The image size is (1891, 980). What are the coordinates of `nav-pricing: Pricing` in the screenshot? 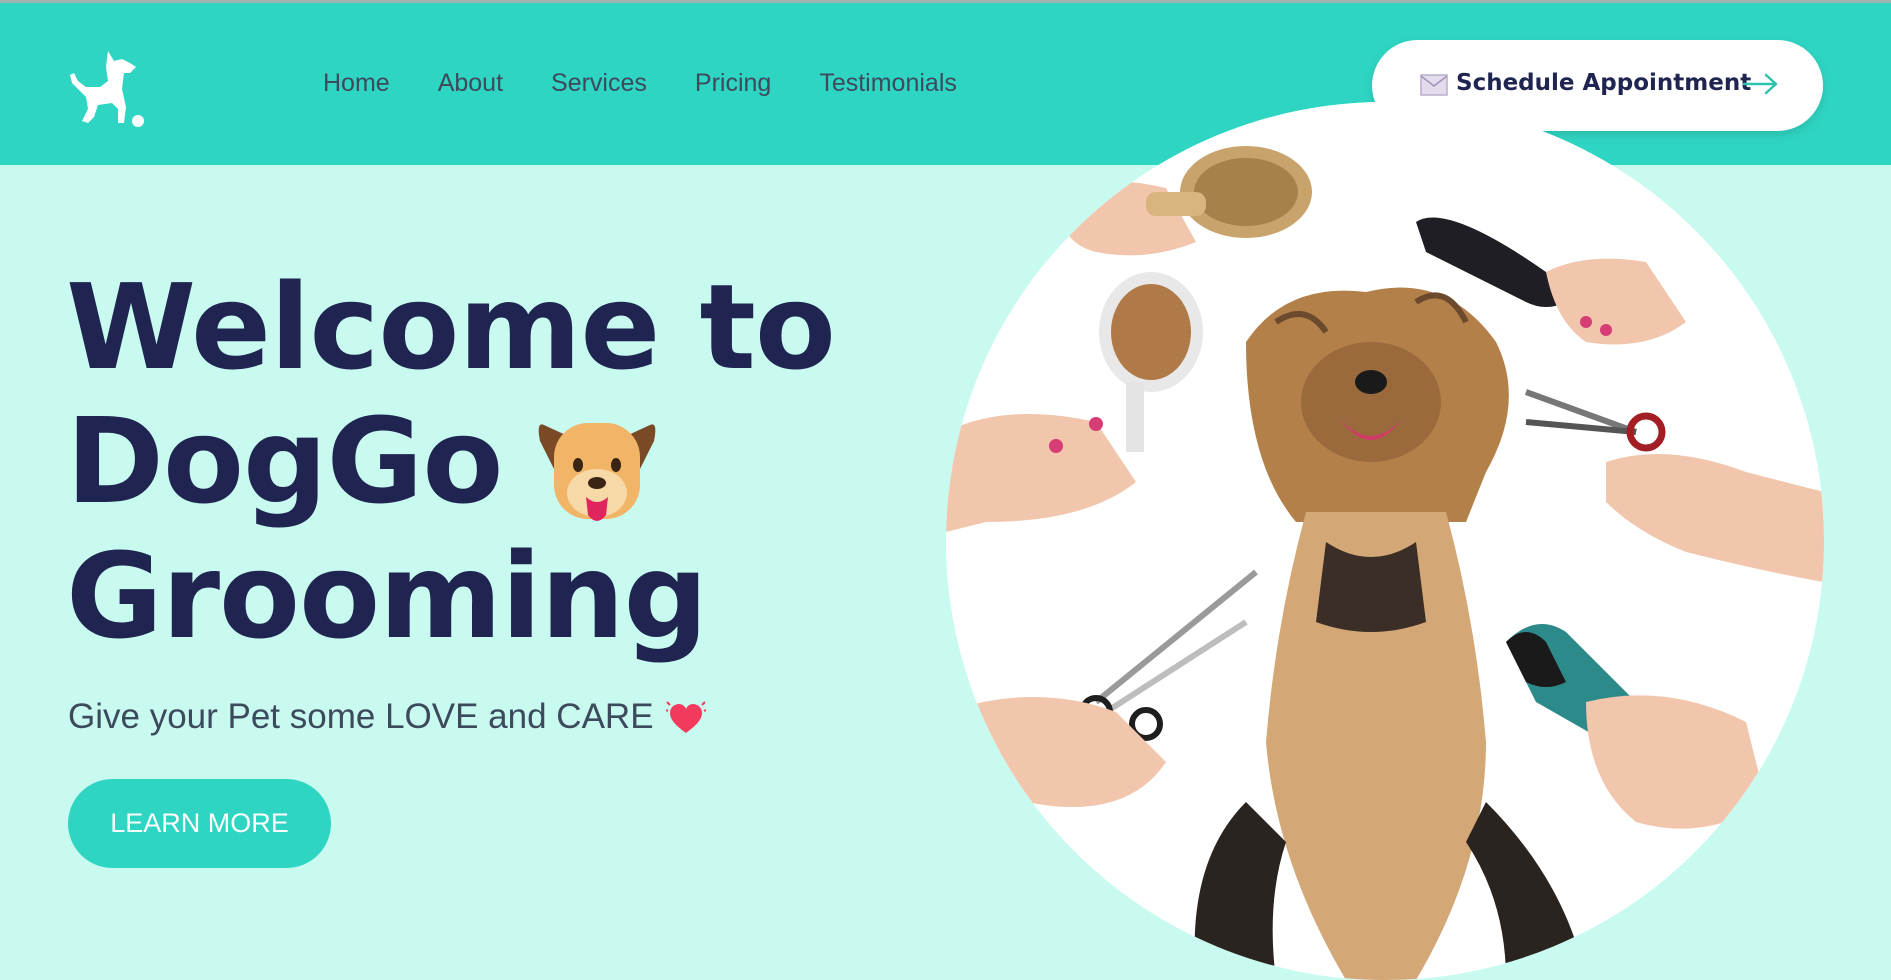 It's located at (733, 83).